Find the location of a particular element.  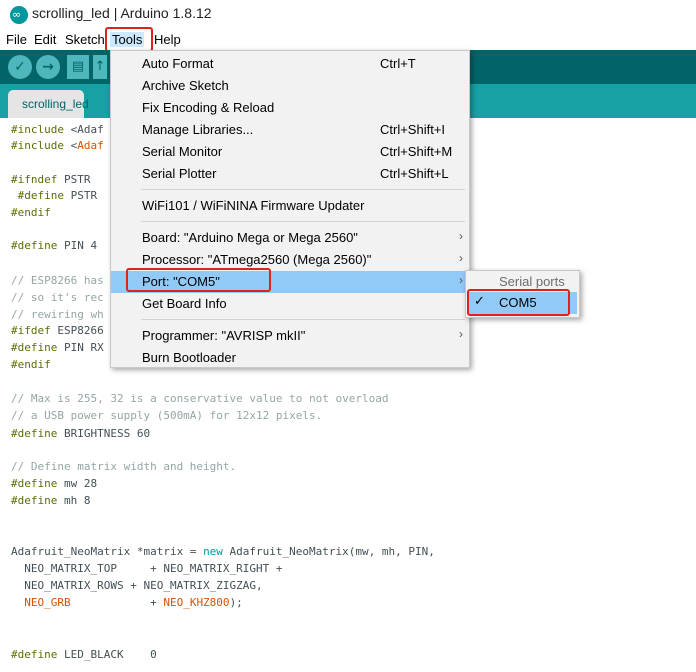

upload-arrow-icon: ↑ is located at coordinates (100, 66).